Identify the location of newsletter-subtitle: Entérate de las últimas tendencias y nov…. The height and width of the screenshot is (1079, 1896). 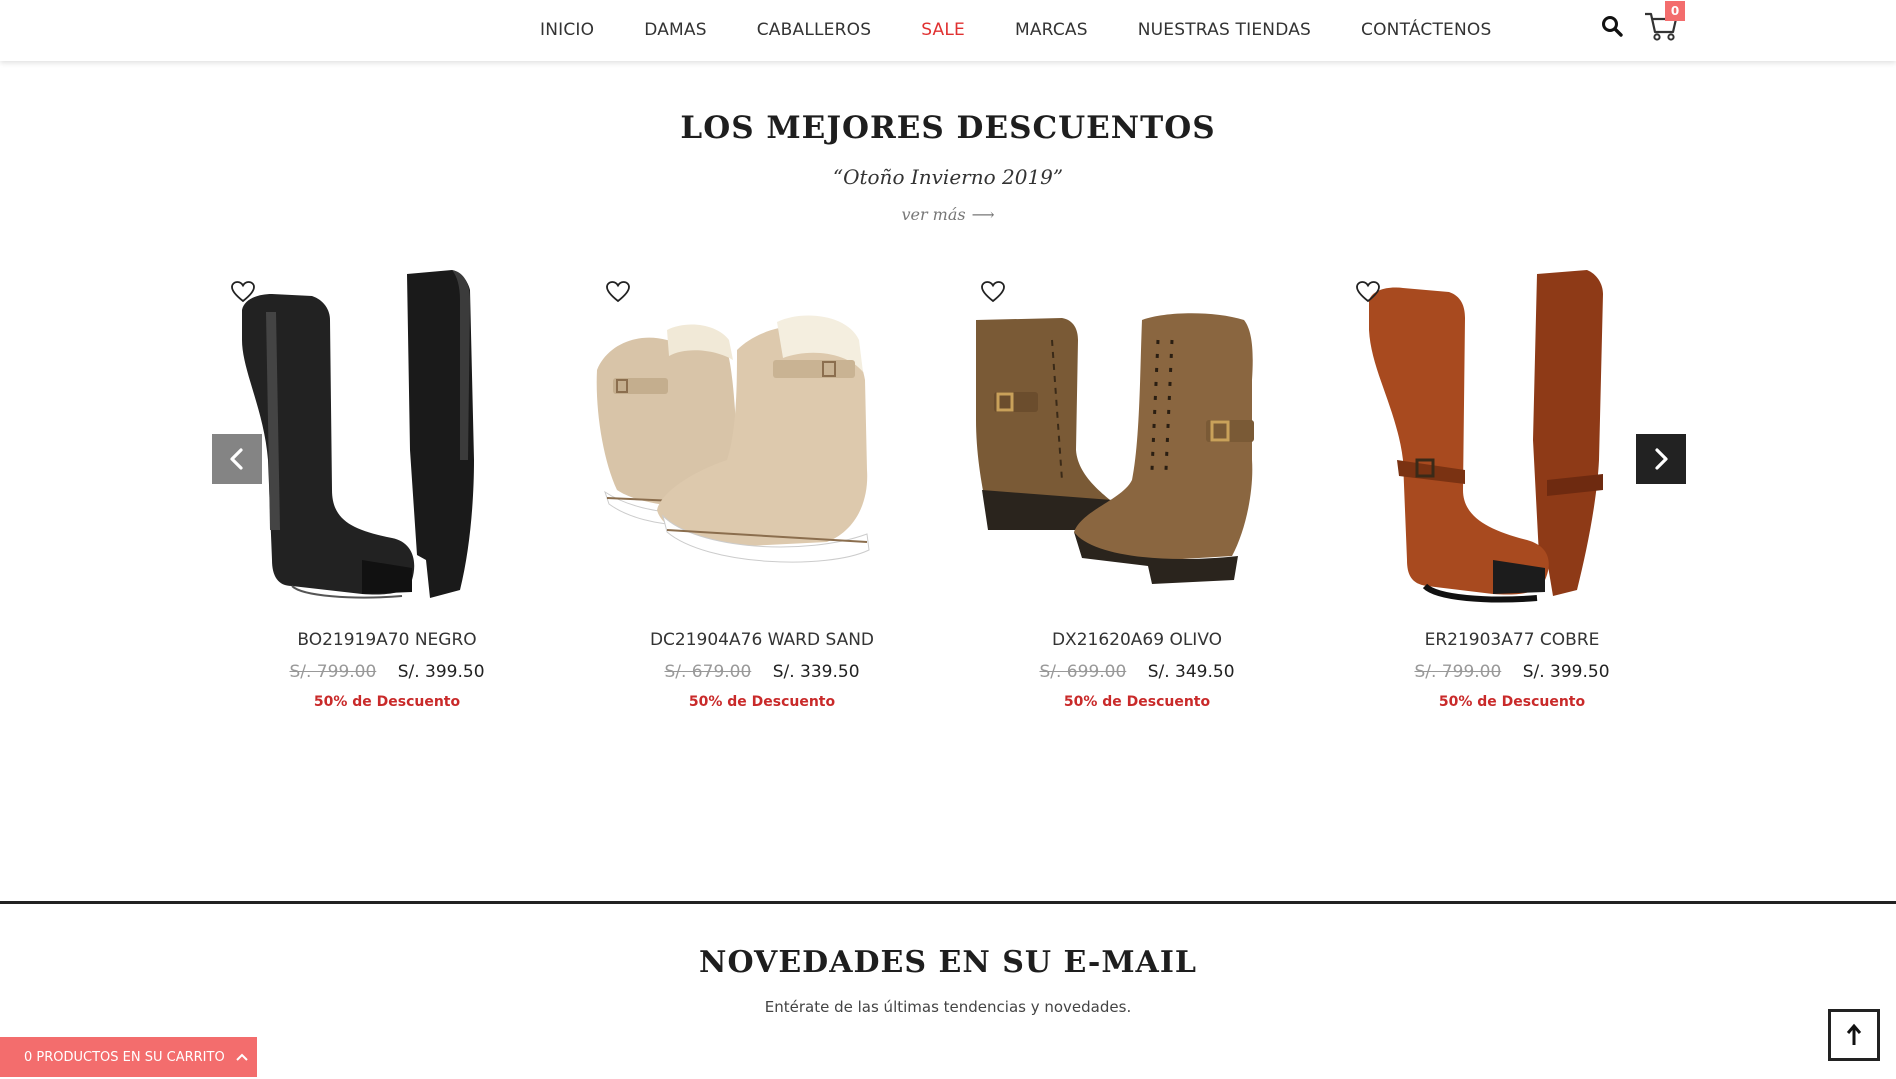
(948, 1007).